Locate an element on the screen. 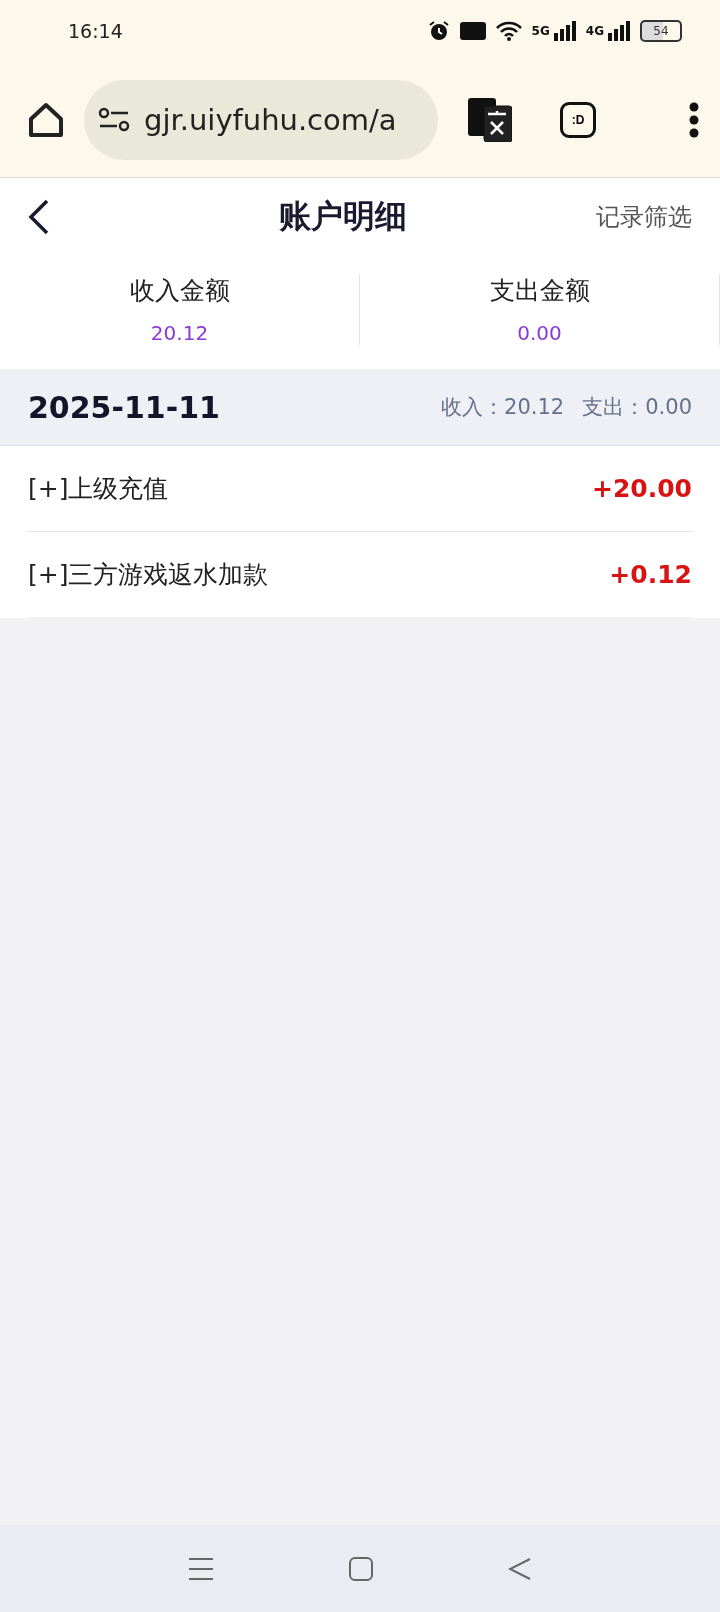 Image resolution: width=720 pixels, height=1612 pixels. filter-button: 记录筛选 is located at coordinates (644, 217).